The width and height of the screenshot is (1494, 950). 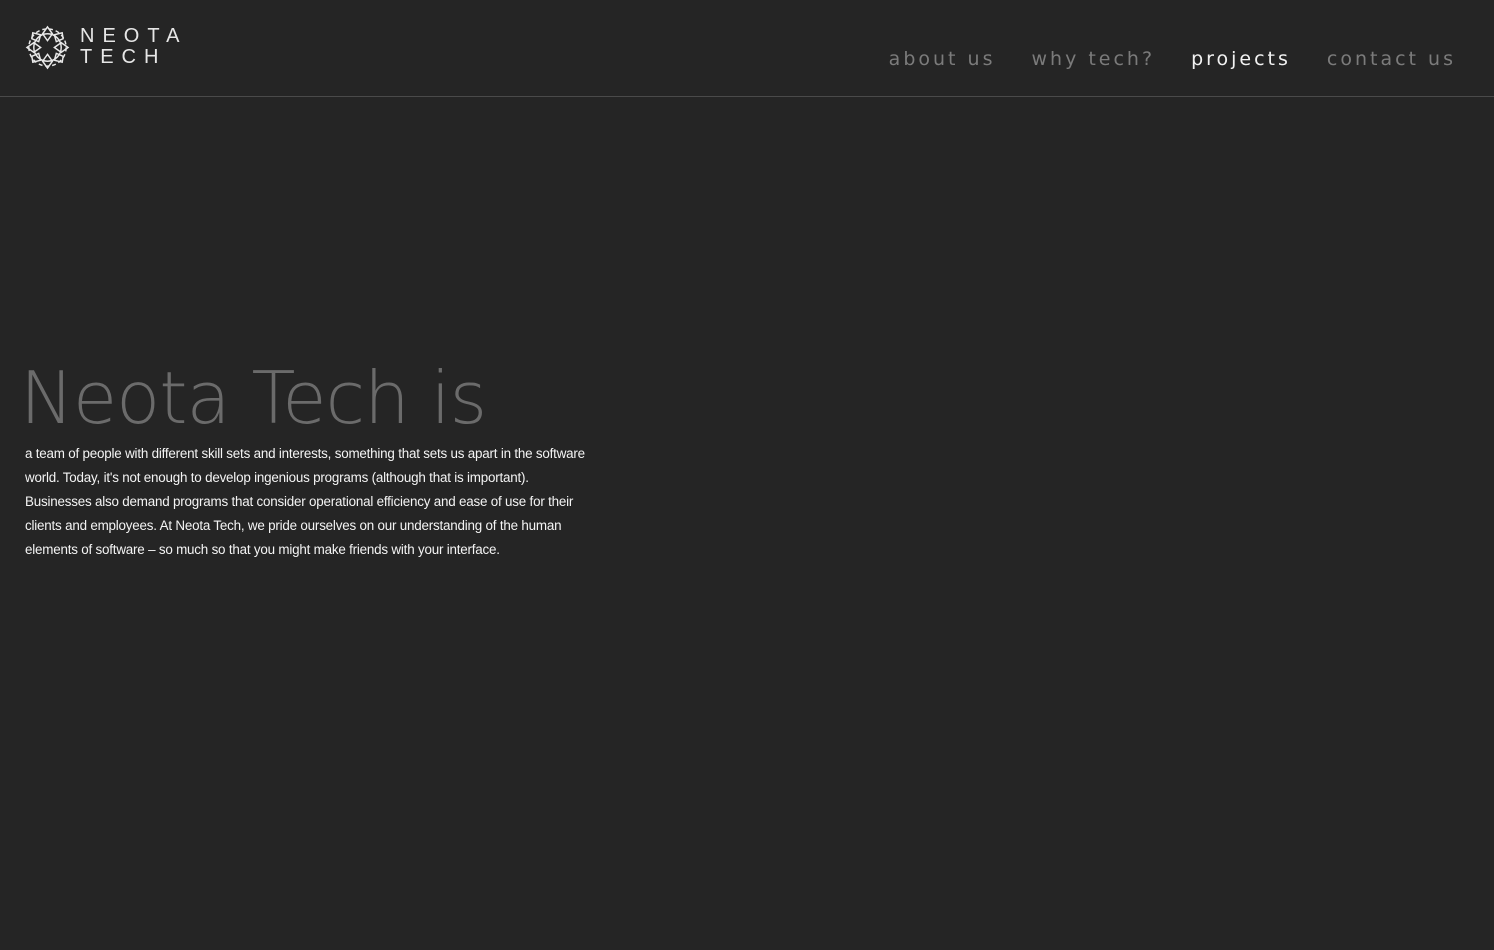 I want to click on main-nav: about us why tech? projects contact us, so click(x=1154, y=59).